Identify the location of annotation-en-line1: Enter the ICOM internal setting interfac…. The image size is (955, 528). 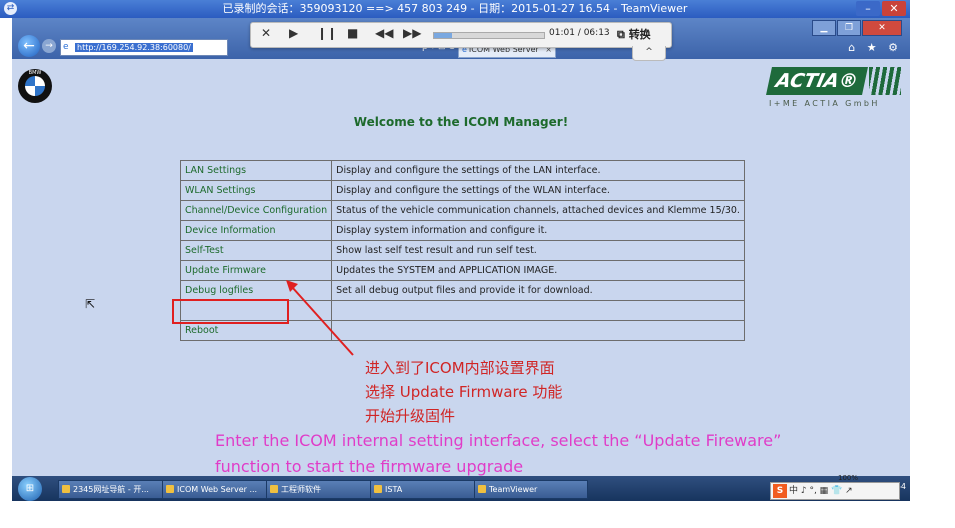
(498, 440).